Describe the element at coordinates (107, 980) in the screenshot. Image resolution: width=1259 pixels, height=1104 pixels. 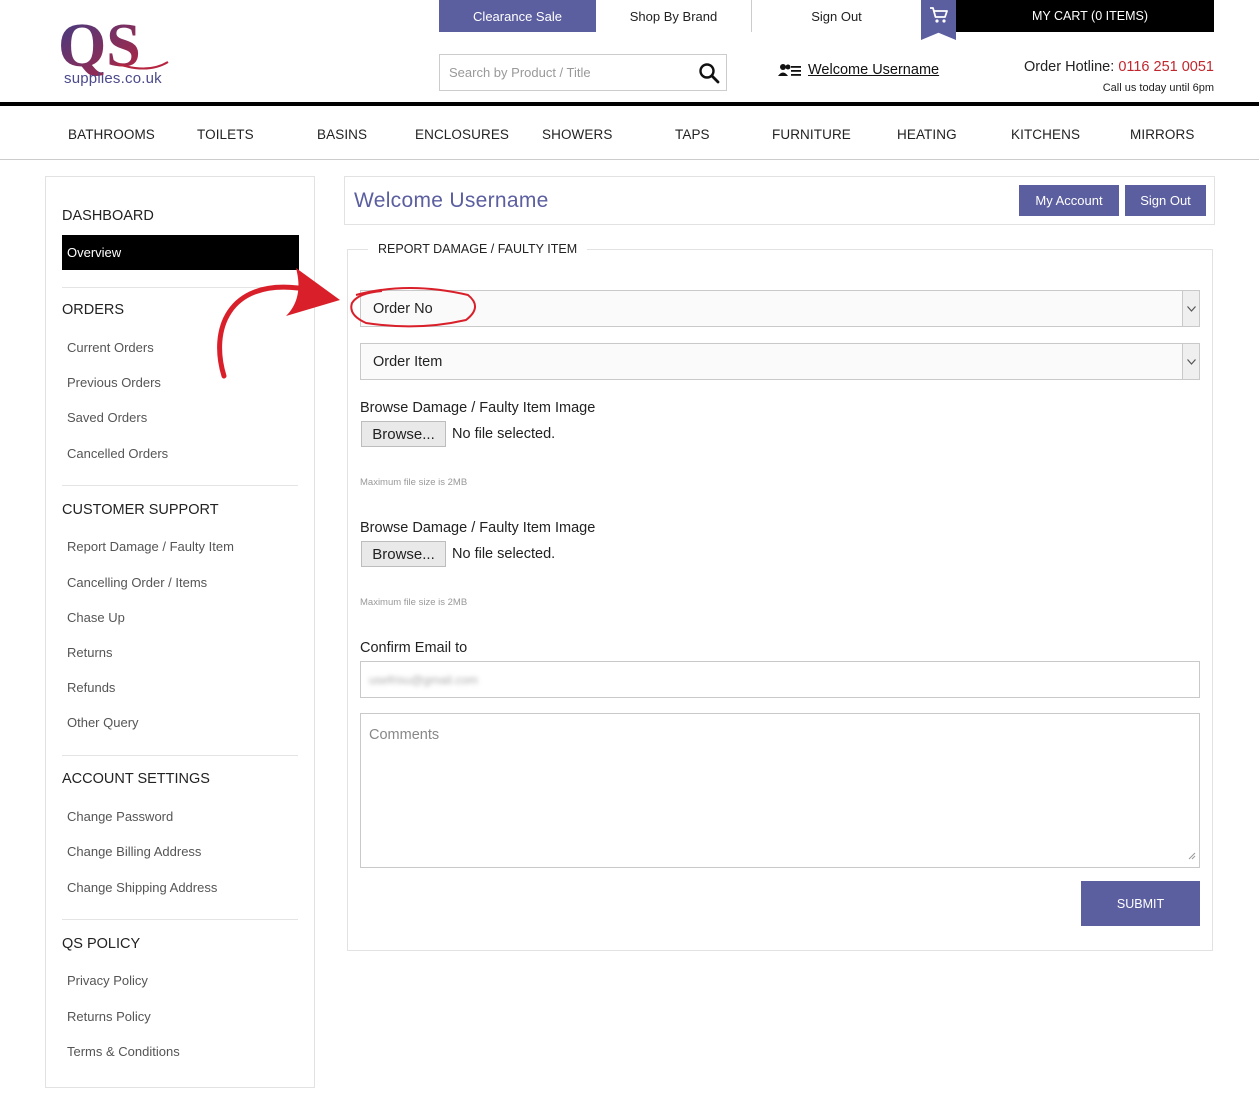
I see `sidebar-item-privacy-policy: Privacy Policy` at that location.